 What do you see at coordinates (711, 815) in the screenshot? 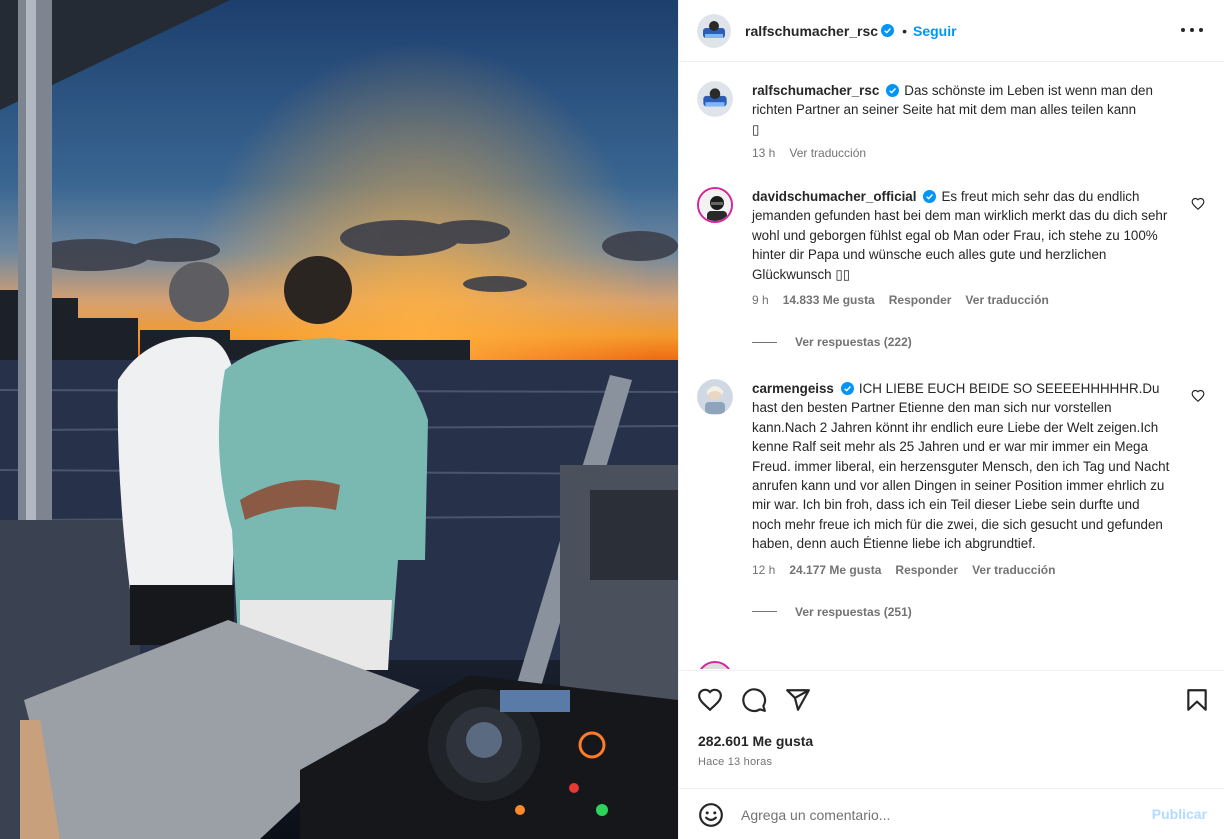
I see `emoji-icon` at bounding box center [711, 815].